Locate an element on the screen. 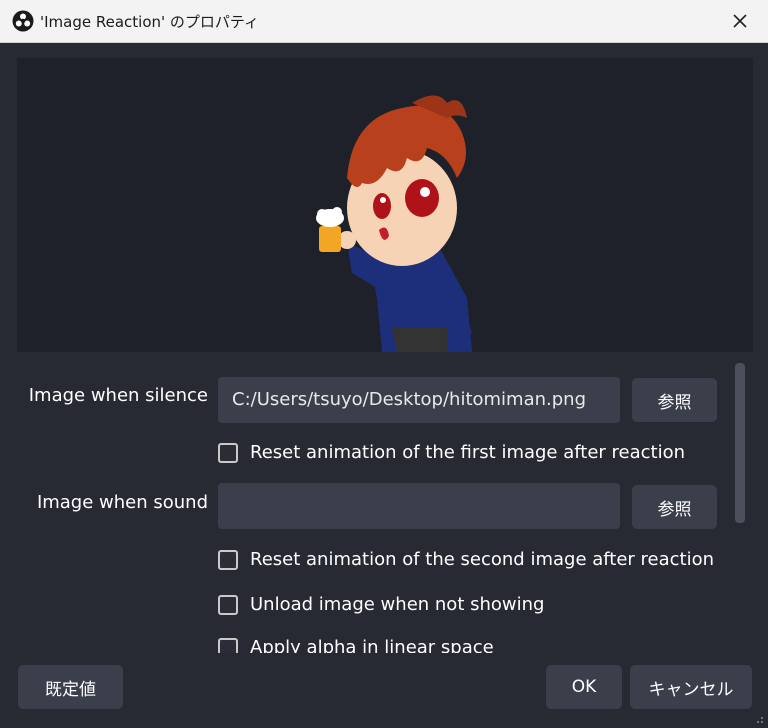  unload-row: Unload image when not showing is located at coordinates (381, 604).